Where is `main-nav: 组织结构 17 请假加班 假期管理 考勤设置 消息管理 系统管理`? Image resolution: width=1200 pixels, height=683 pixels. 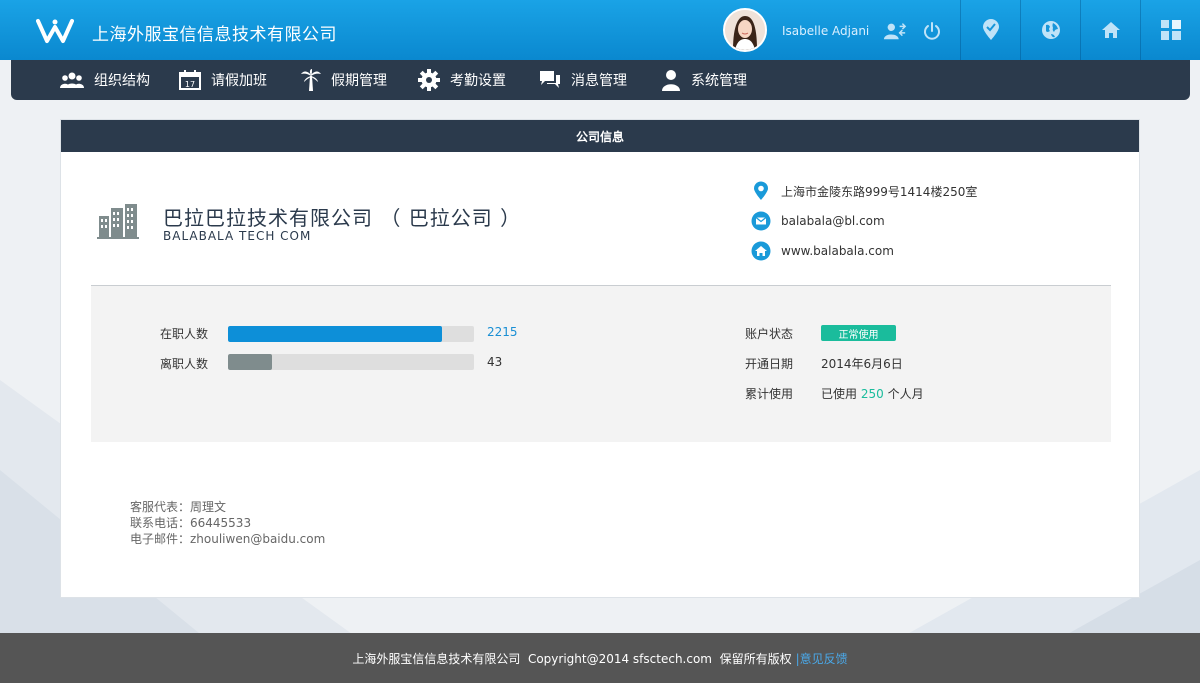 main-nav: 组织结构 17 请假加班 假期管理 考勤设置 消息管理 系统管理 is located at coordinates (600, 80).